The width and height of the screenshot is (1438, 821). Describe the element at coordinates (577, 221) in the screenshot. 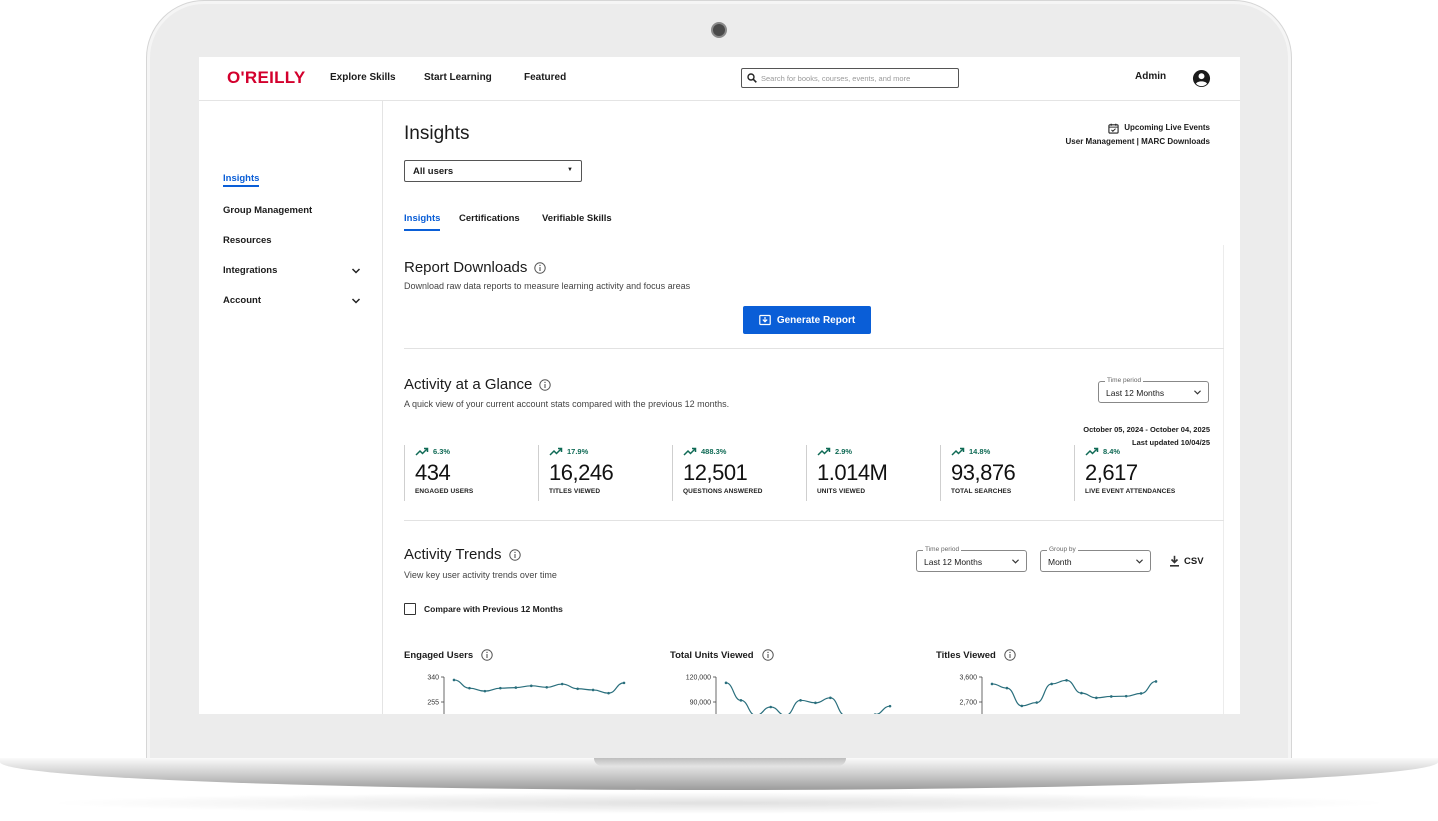

I see `tab-verifiable-skills: Verifiable Skills` at that location.